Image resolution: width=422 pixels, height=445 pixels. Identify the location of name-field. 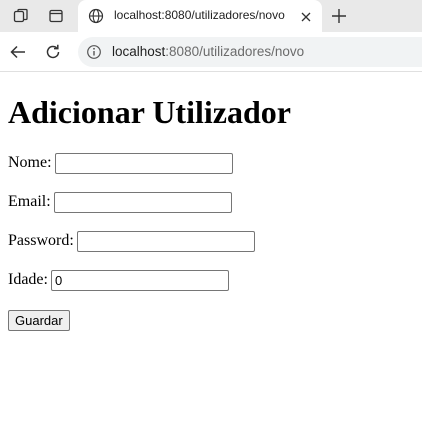
(143, 163).